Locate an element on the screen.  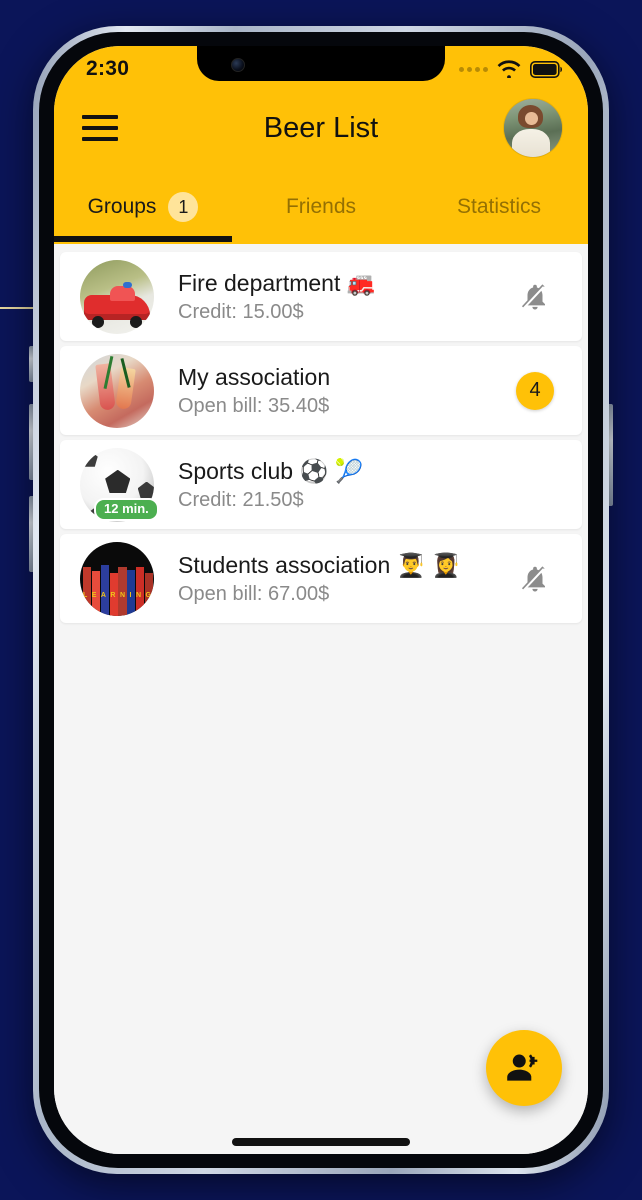
signal-dots-icon is located at coordinates (473, 69).